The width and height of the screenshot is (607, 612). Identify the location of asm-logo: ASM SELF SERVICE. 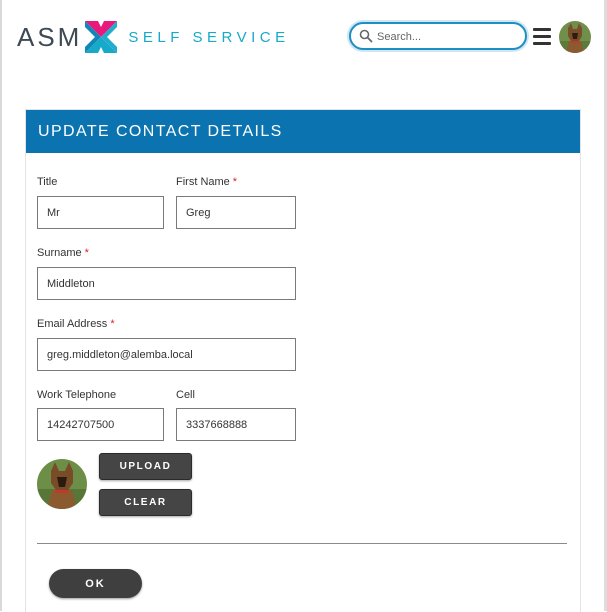
(153, 37).